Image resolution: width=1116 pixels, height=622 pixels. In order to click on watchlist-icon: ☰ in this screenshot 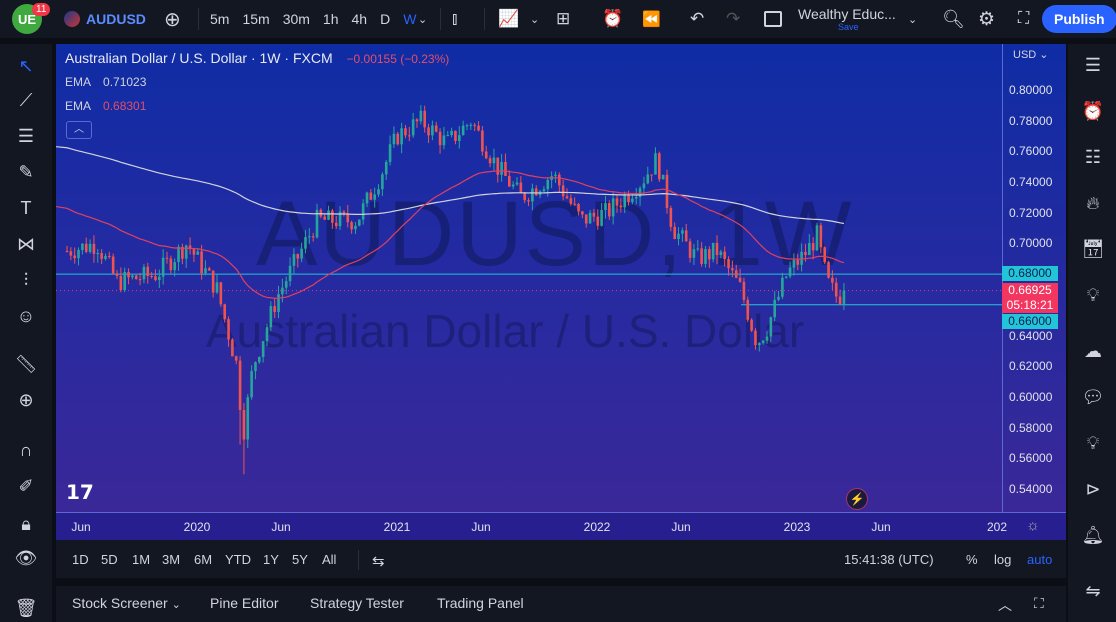, I will do `click(1093, 65)`.